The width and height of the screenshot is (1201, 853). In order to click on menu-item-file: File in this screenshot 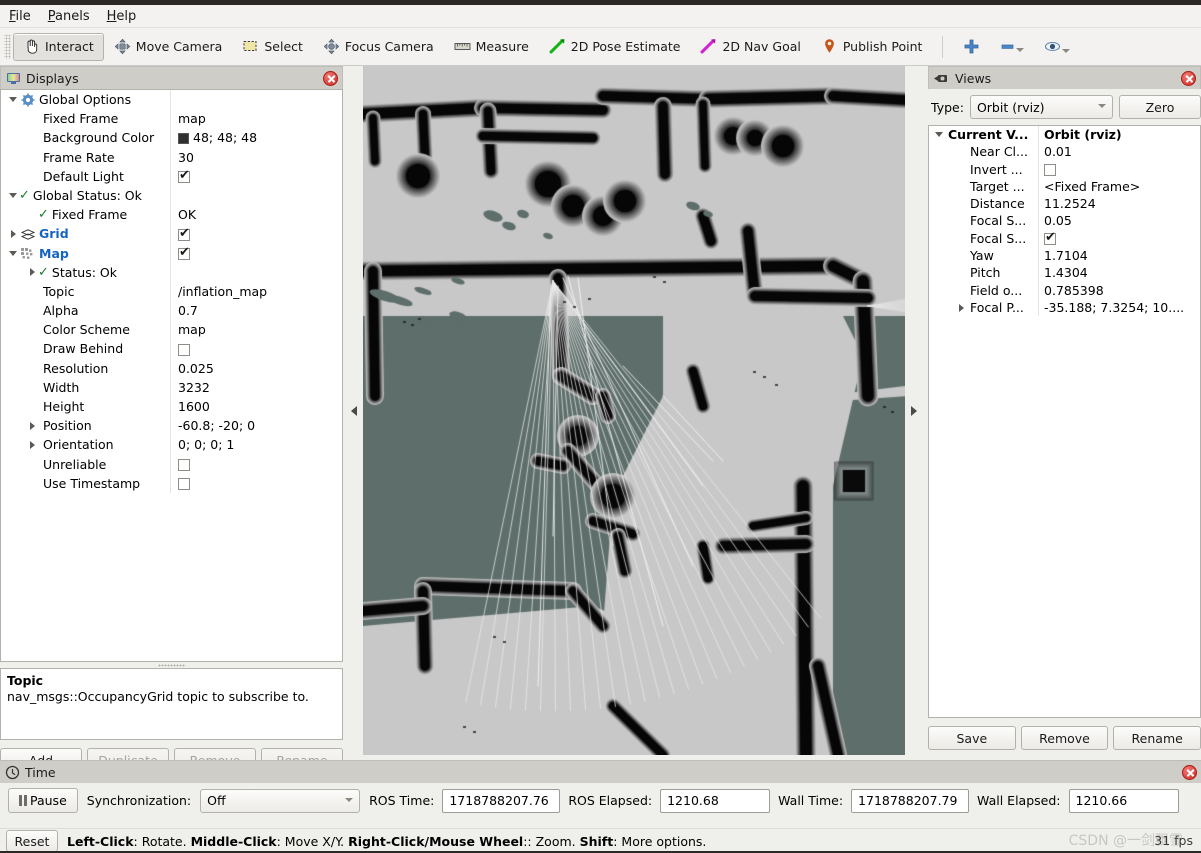, I will do `click(25, 16)`.